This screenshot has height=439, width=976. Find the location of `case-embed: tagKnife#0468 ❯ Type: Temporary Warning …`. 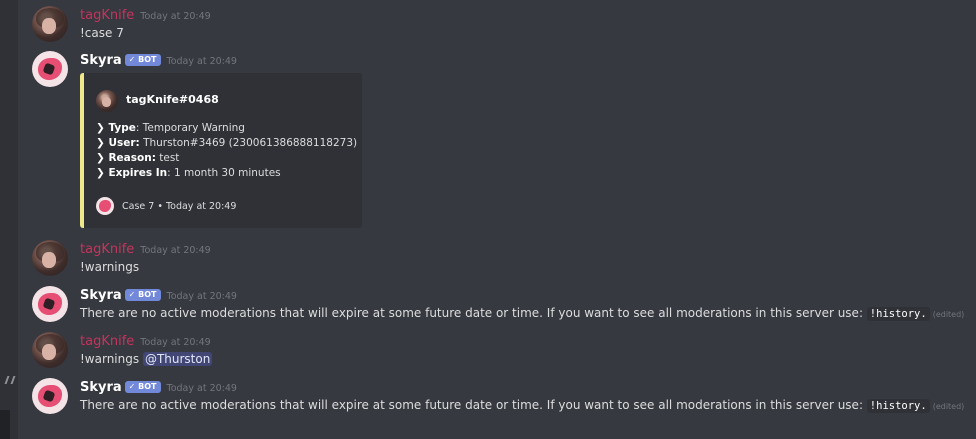

case-embed: tagKnife#0468 ❯ Type: Temporary Warning … is located at coordinates (221, 150).